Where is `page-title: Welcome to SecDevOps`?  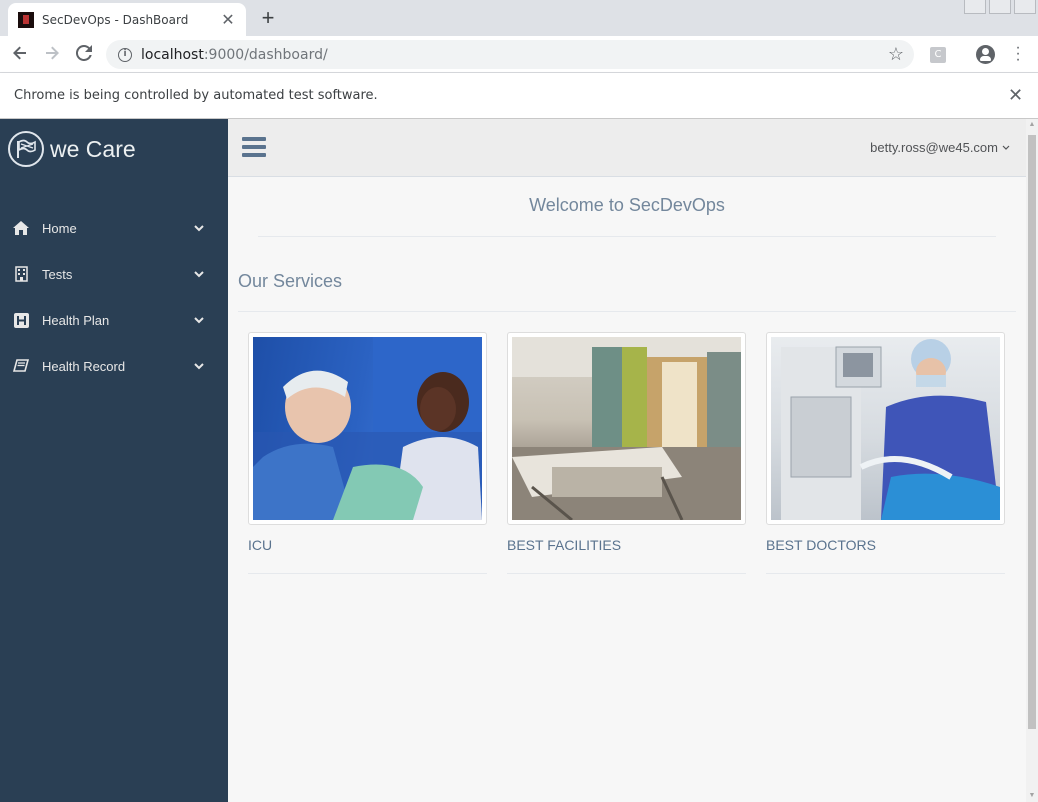 page-title: Welcome to SecDevOps is located at coordinates (627, 205).